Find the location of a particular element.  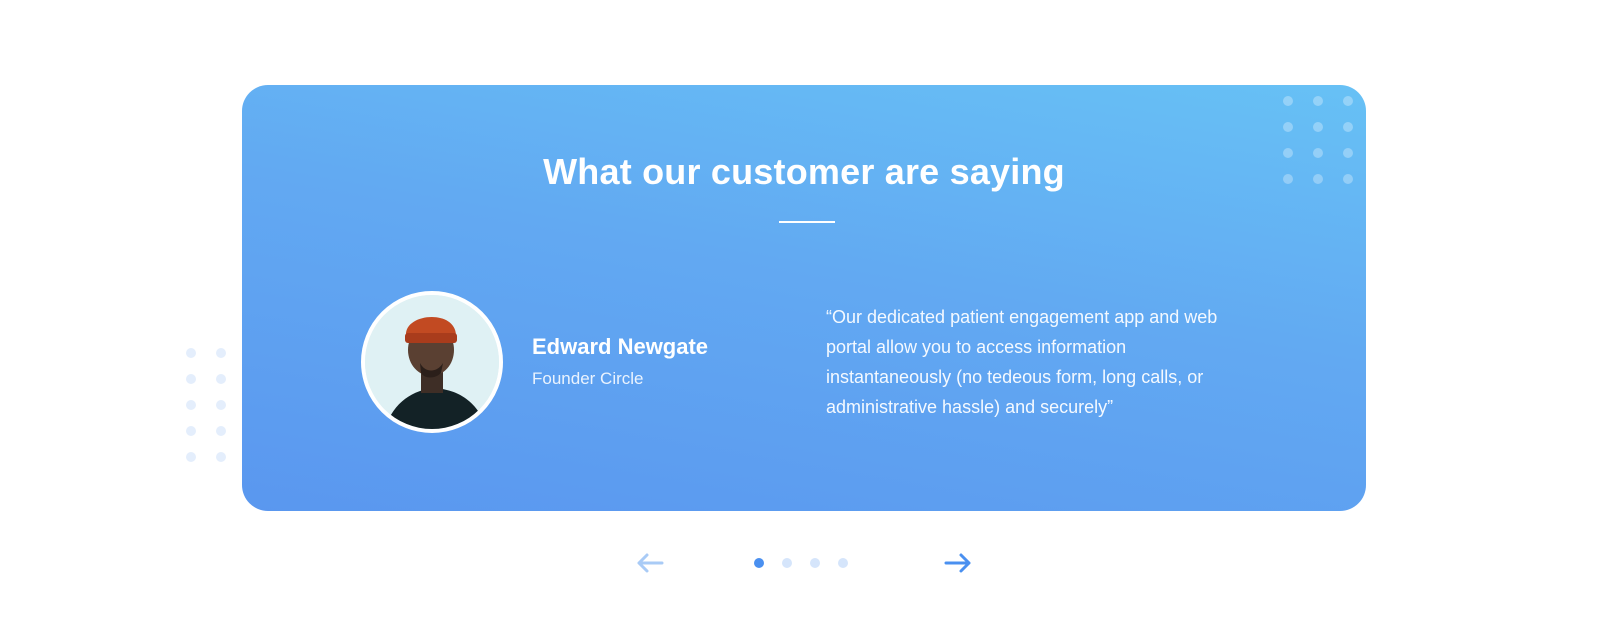

customer-role: Founder Circle is located at coordinates (588, 378).